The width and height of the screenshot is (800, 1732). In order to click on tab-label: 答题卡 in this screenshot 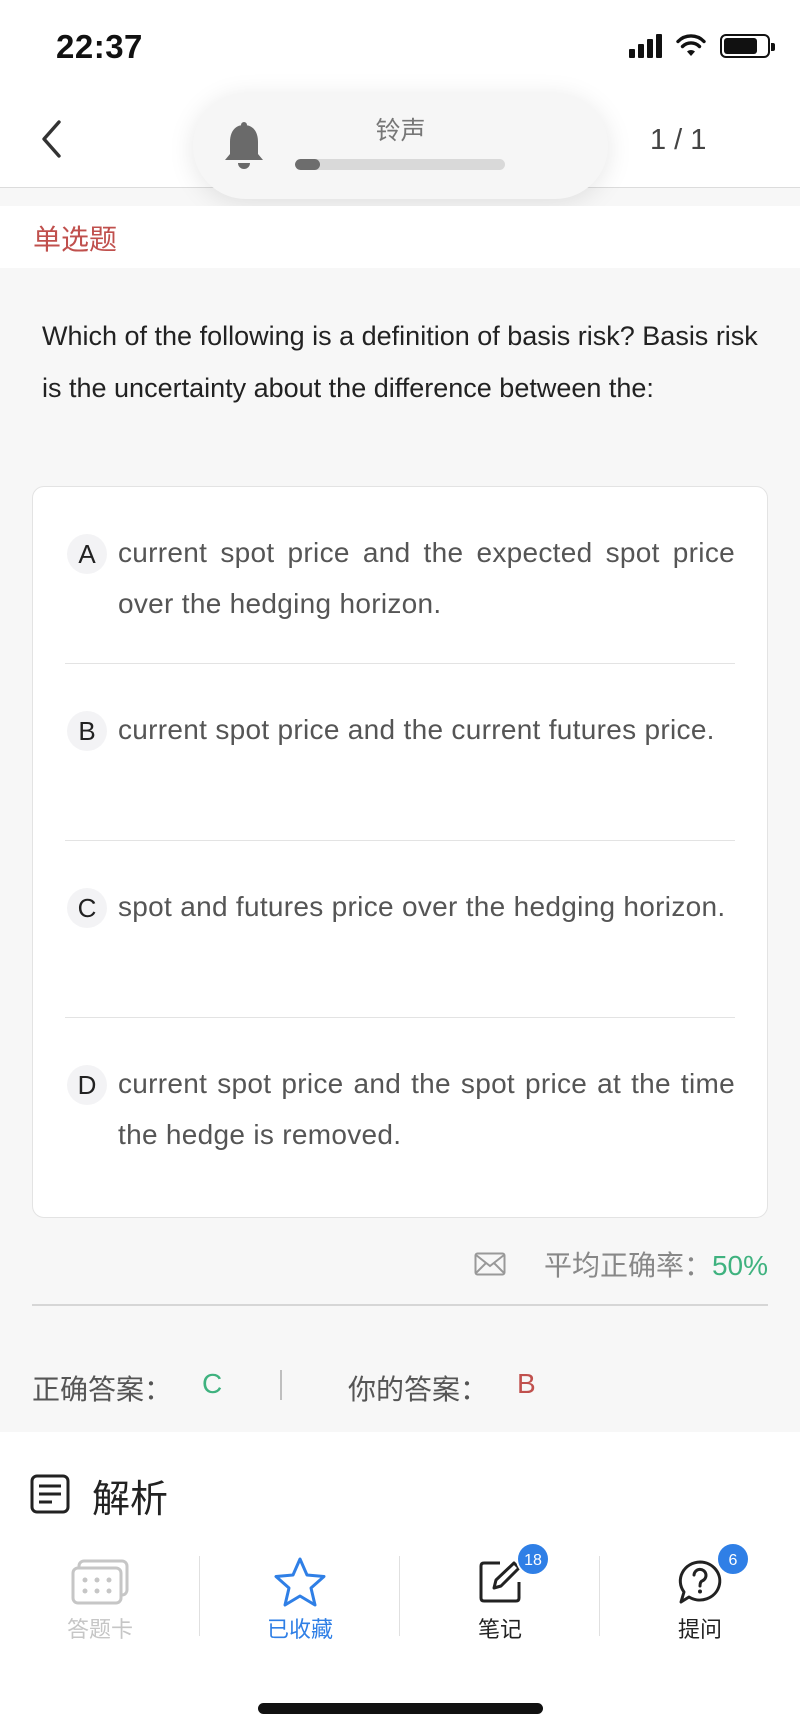, I will do `click(99, 1629)`.